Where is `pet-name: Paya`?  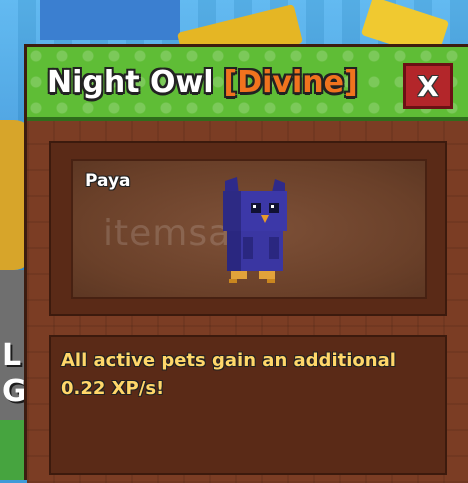
pet-name: Paya is located at coordinates (108, 181).